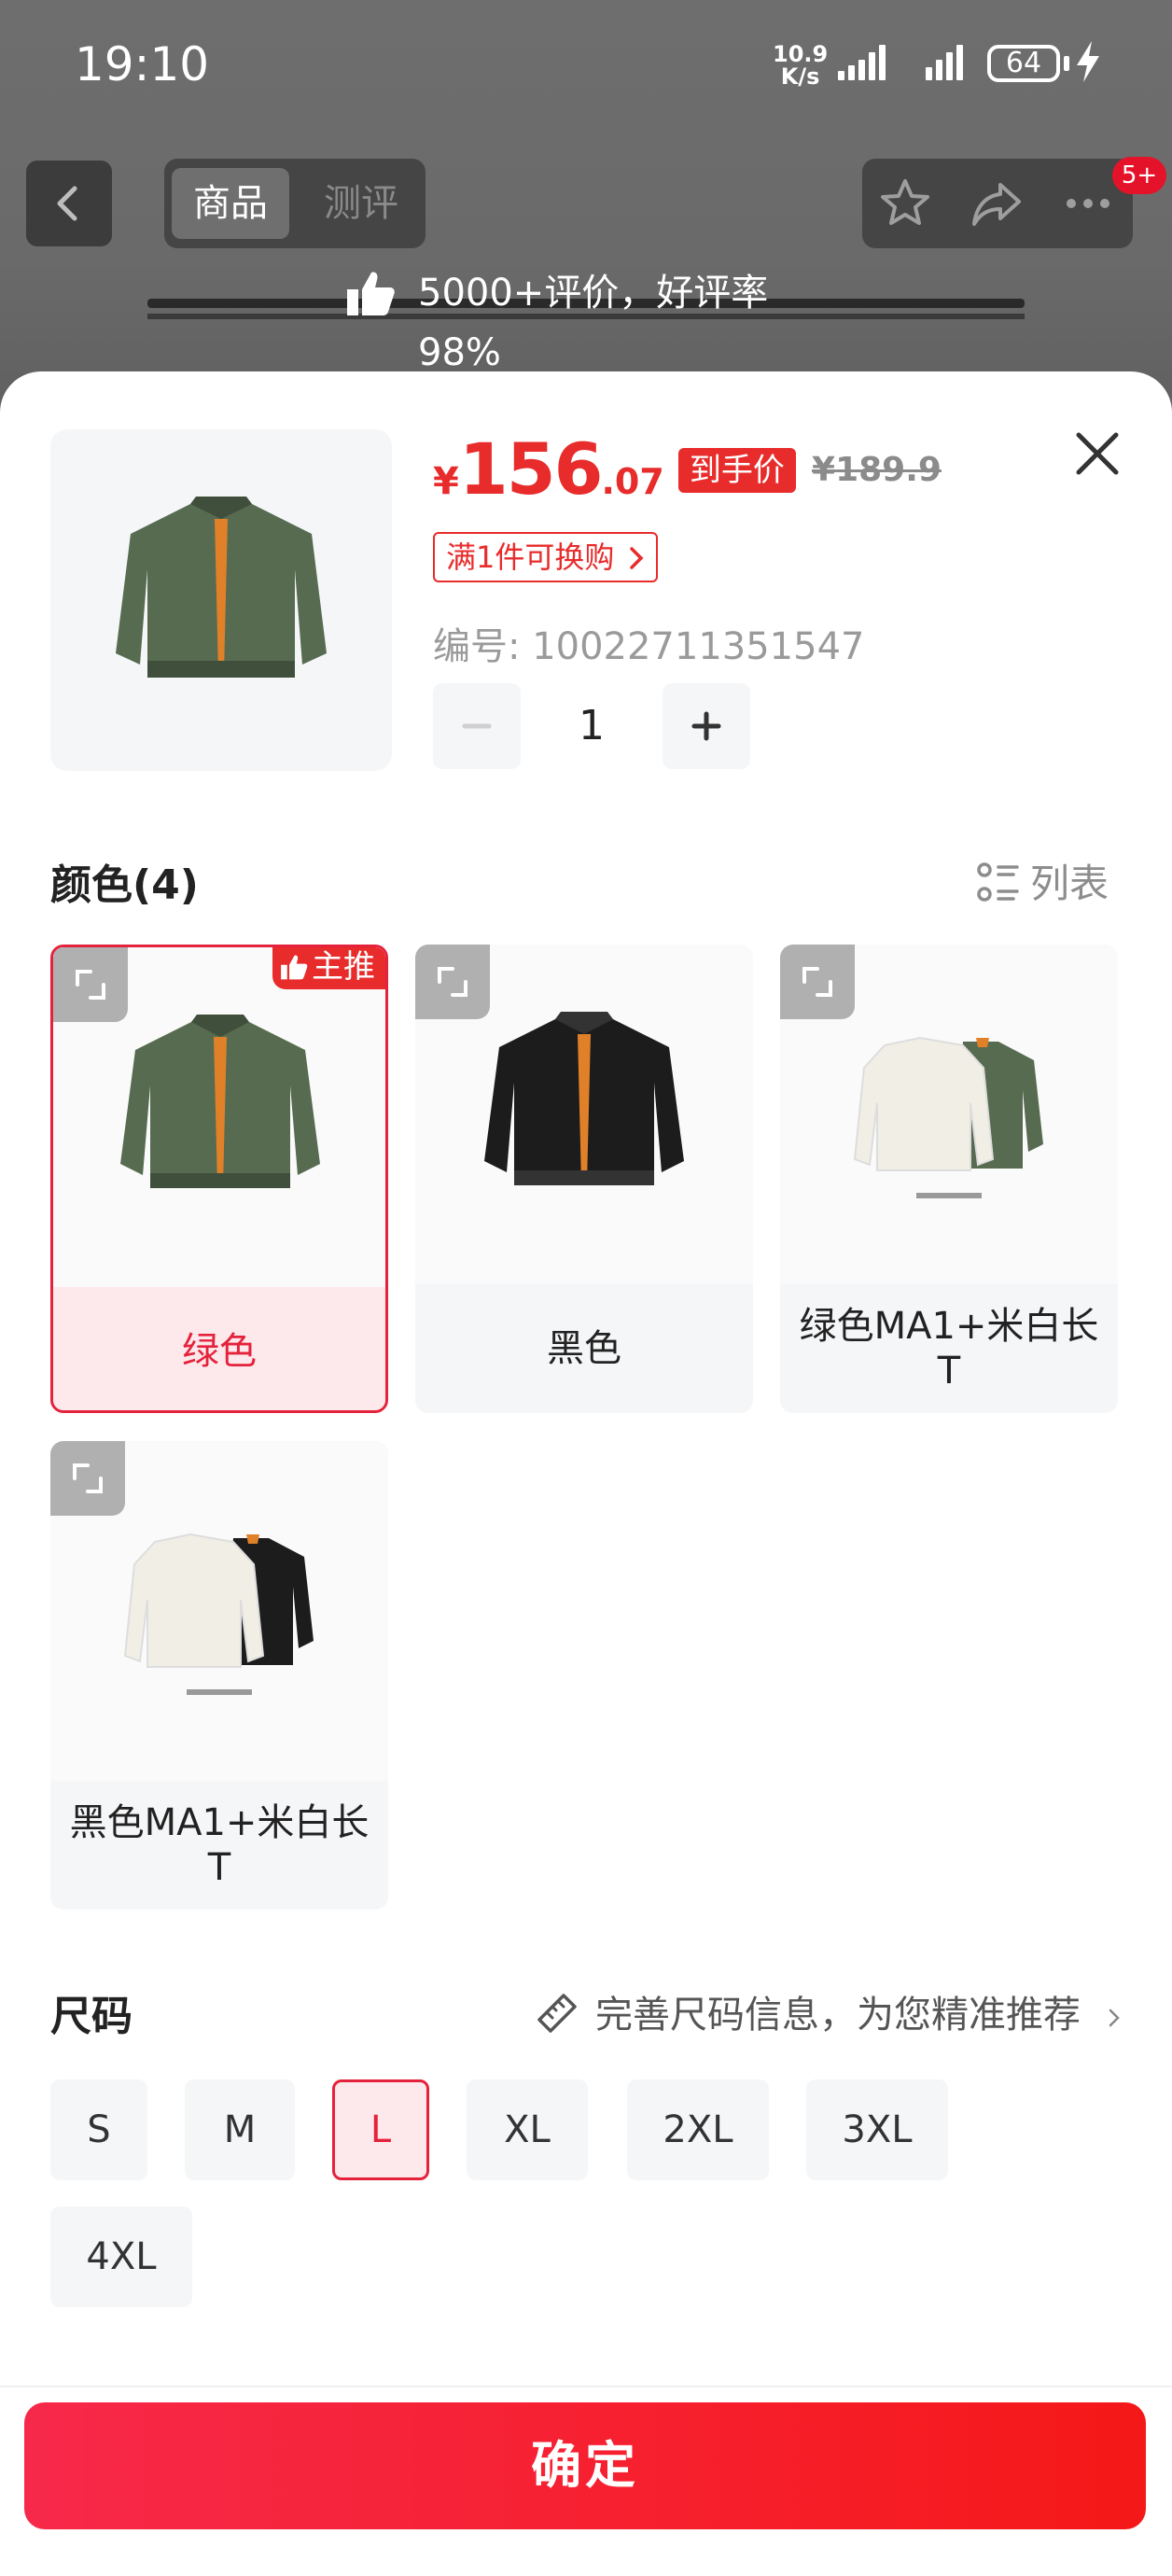 This screenshot has height=2576, width=1172. What do you see at coordinates (219, 1675) in the screenshot?
I see `color-option-black-combo: 黑色MA1+米白长T` at bounding box center [219, 1675].